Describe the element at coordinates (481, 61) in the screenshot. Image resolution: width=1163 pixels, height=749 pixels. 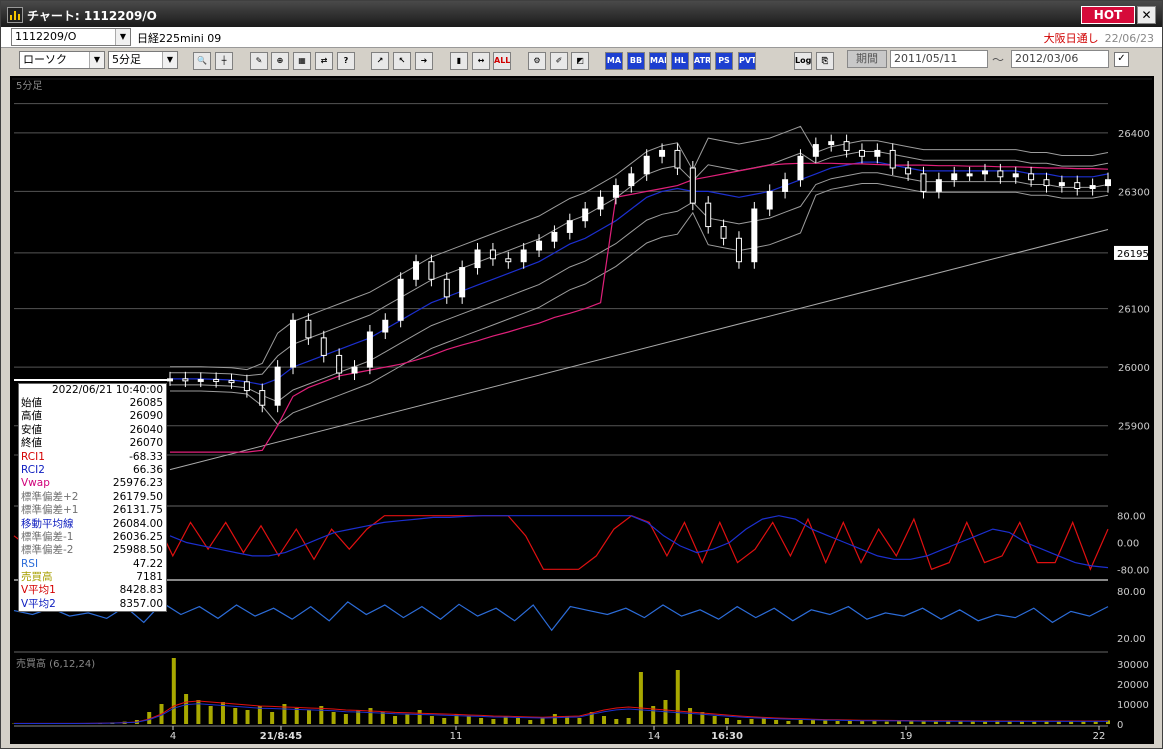
I see `fit-icon: ↔` at that location.